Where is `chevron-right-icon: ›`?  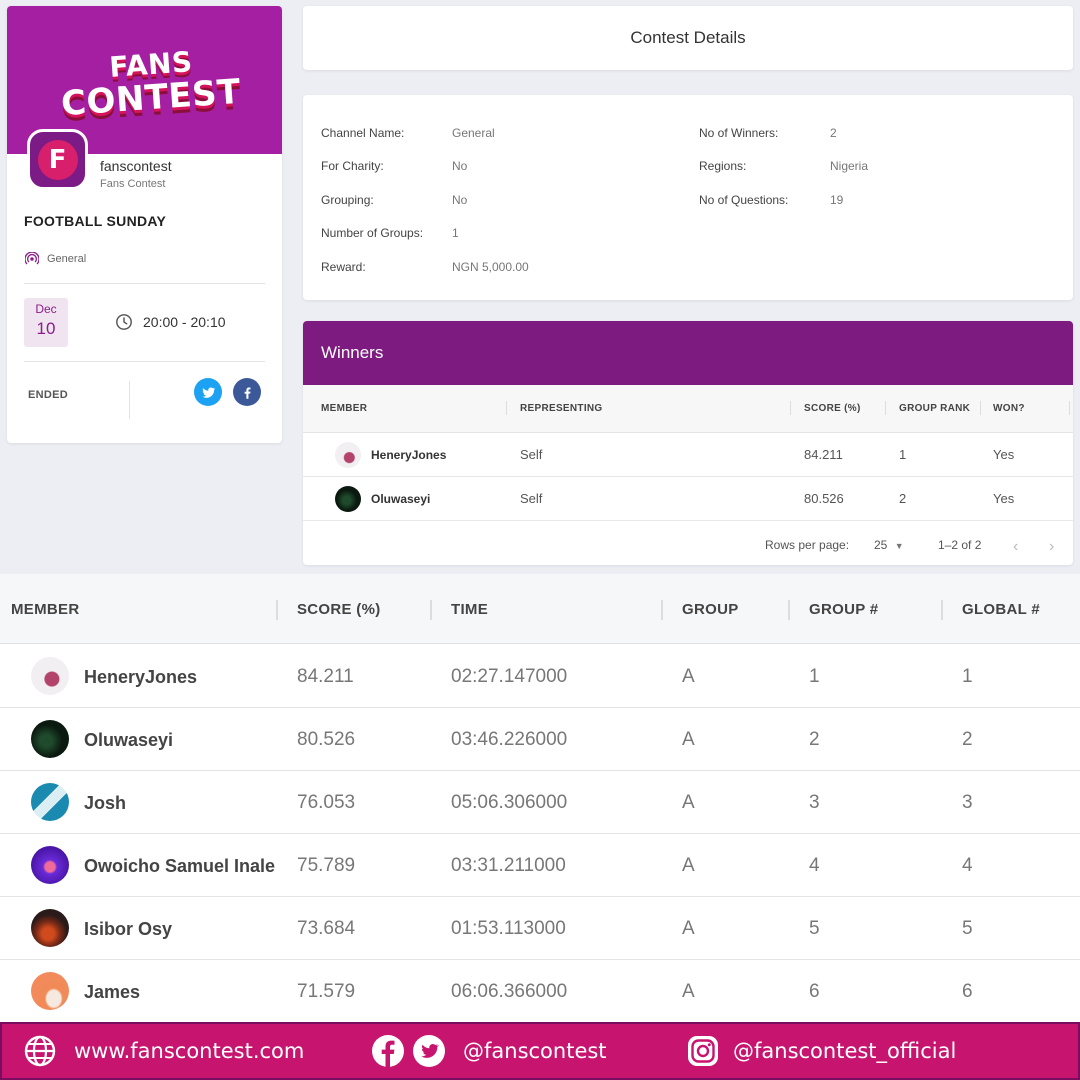 chevron-right-icon: › is located at coordinates (1051, 547).